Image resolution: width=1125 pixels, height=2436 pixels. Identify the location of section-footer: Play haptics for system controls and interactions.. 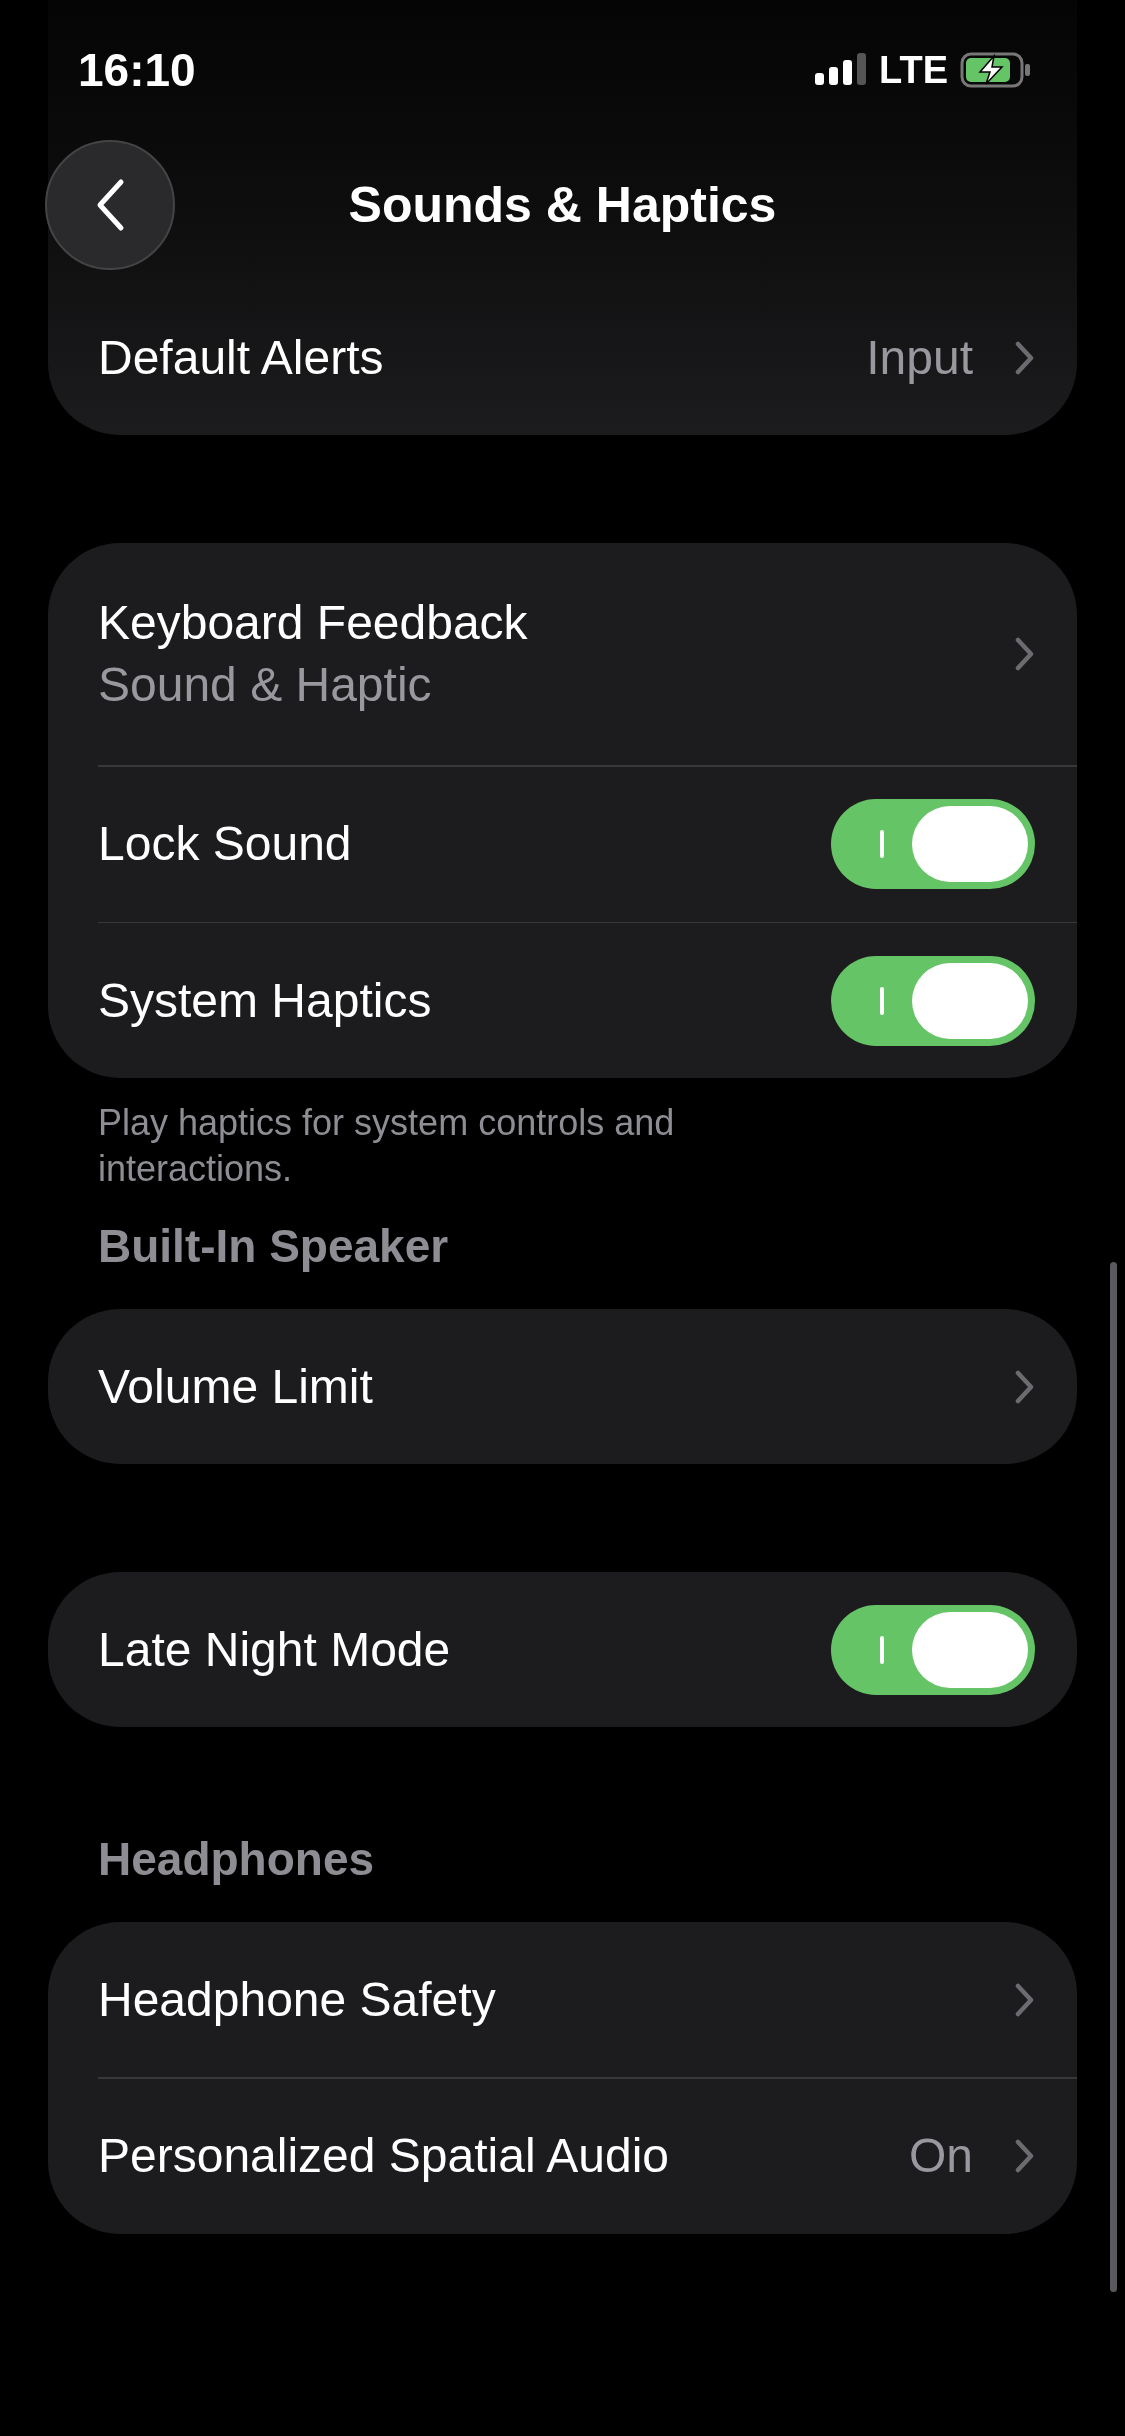
(461, 1146).